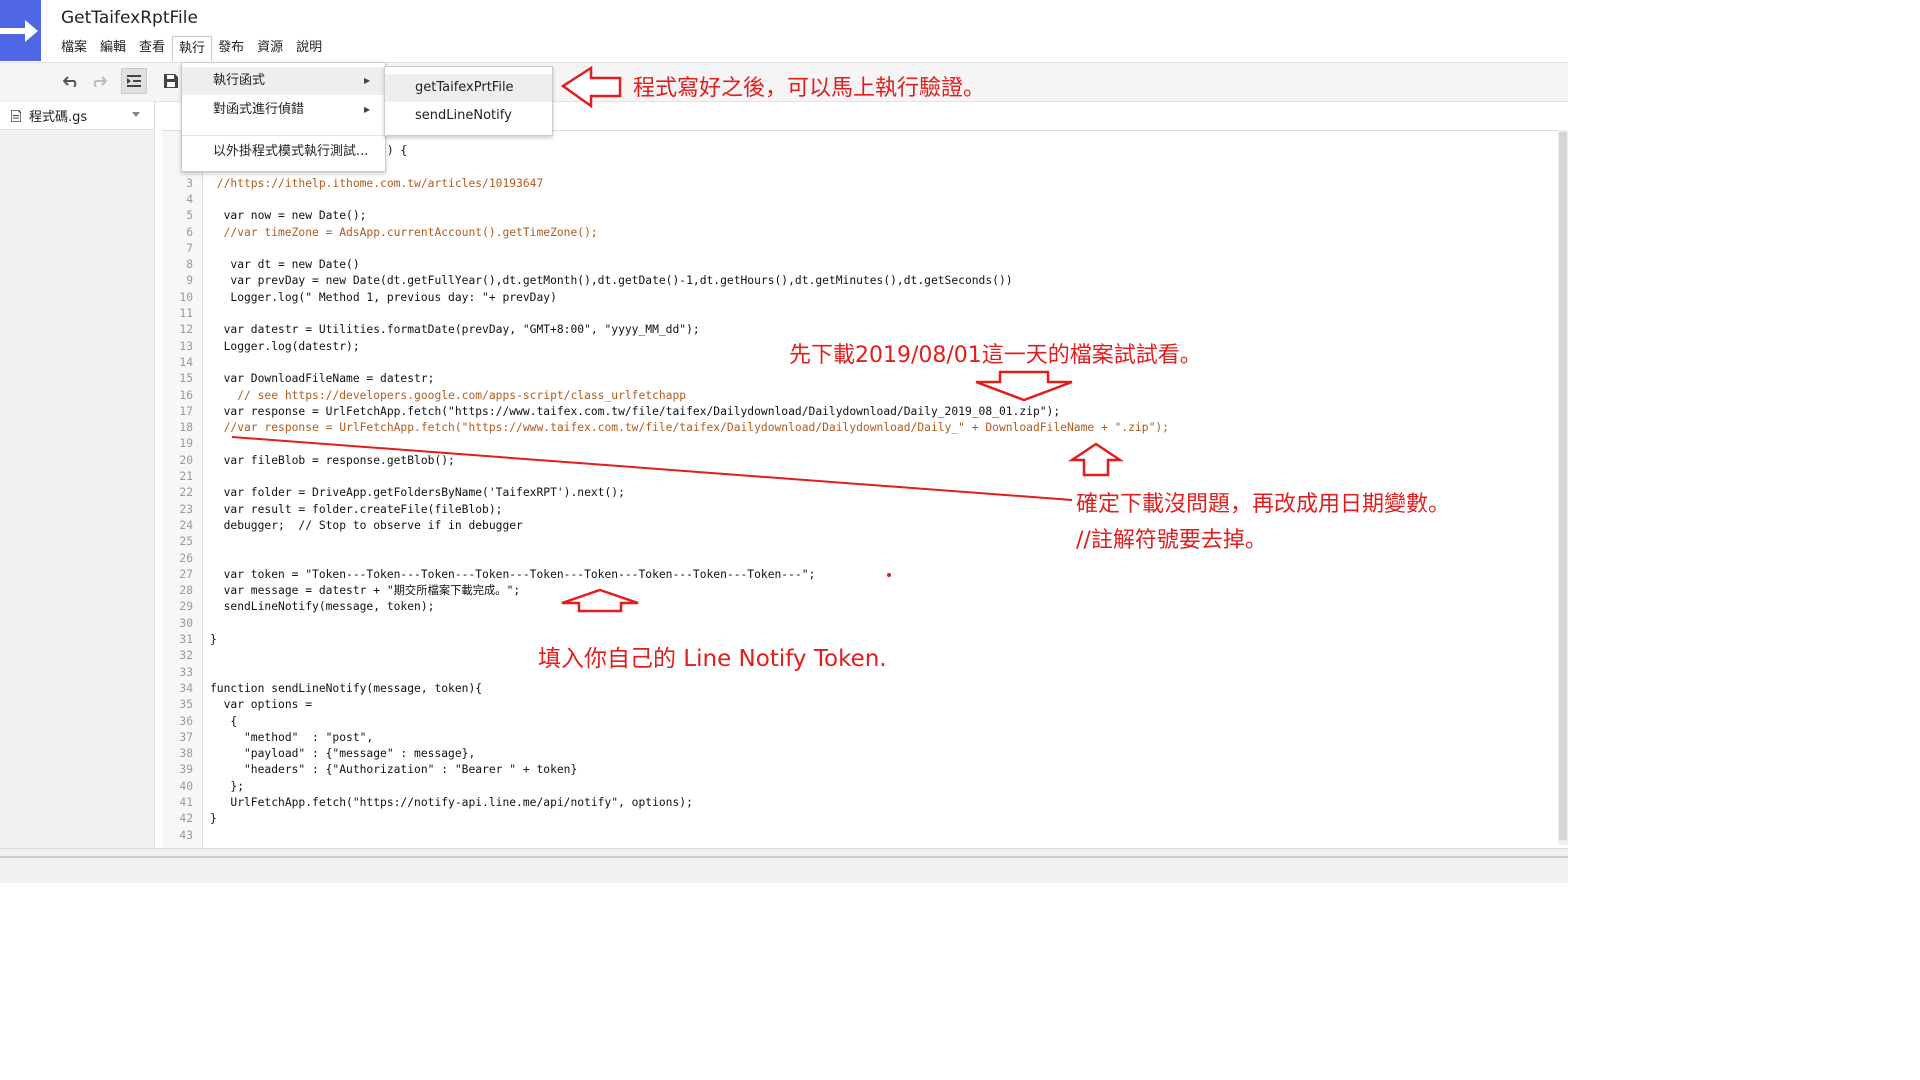 The width and height of the screenshot is (1920, 1080). What do you see at coordinates (312, 48) in the screenshot?
I see `menu-help: 說明` at bounding box center [312, 48].